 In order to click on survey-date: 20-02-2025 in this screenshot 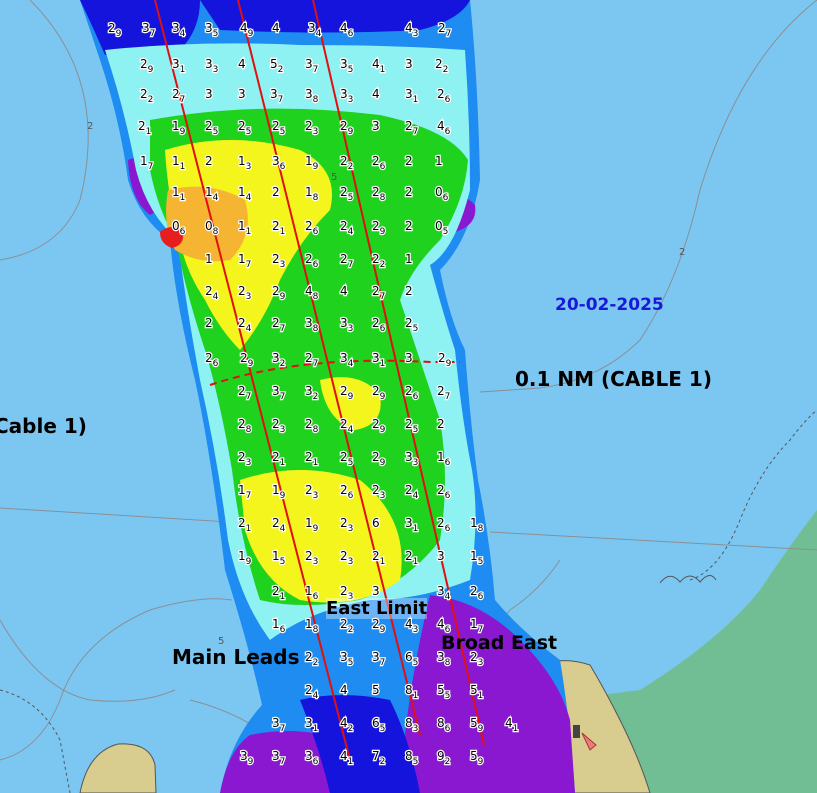, I will do `click(609, 305)`.